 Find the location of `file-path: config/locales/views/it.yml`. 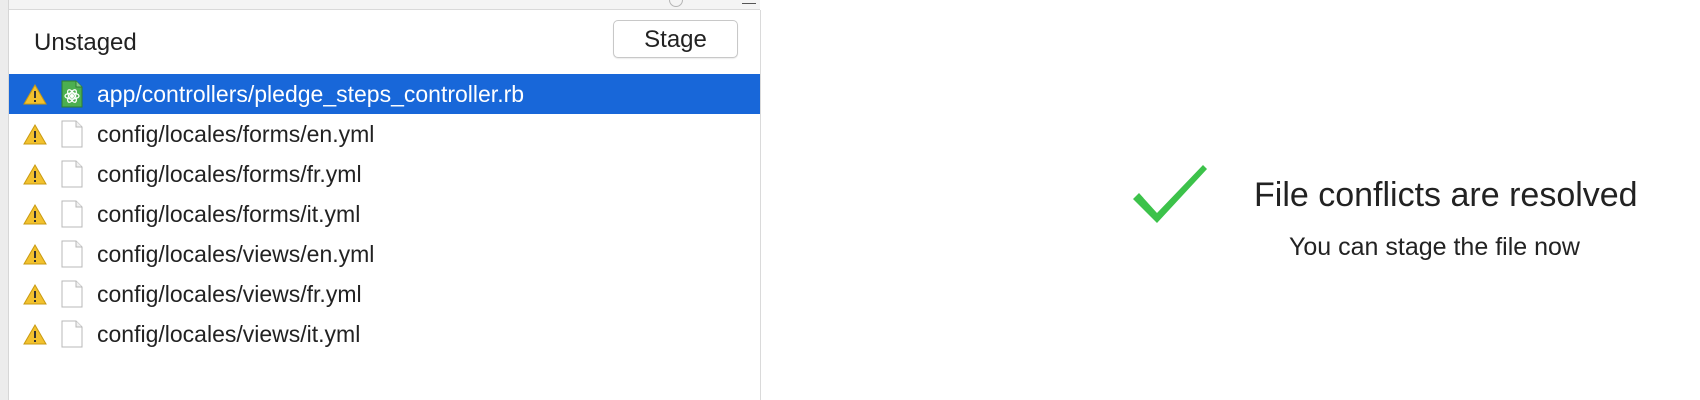

file-path: config/locales/views/it.yml is located at coordinates (229, 334).